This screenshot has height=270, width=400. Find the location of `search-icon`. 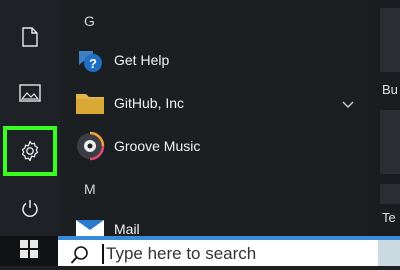

search-icon is located at coordinates (80, 257).